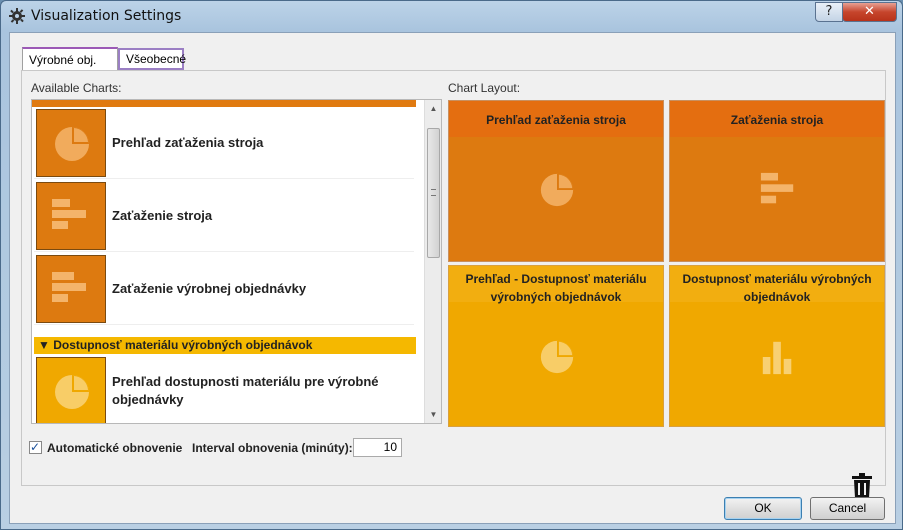 This screenshot has height=530, width=903. I want to click on layout-tile: Zaťaženia stroja, so click(777, 181).